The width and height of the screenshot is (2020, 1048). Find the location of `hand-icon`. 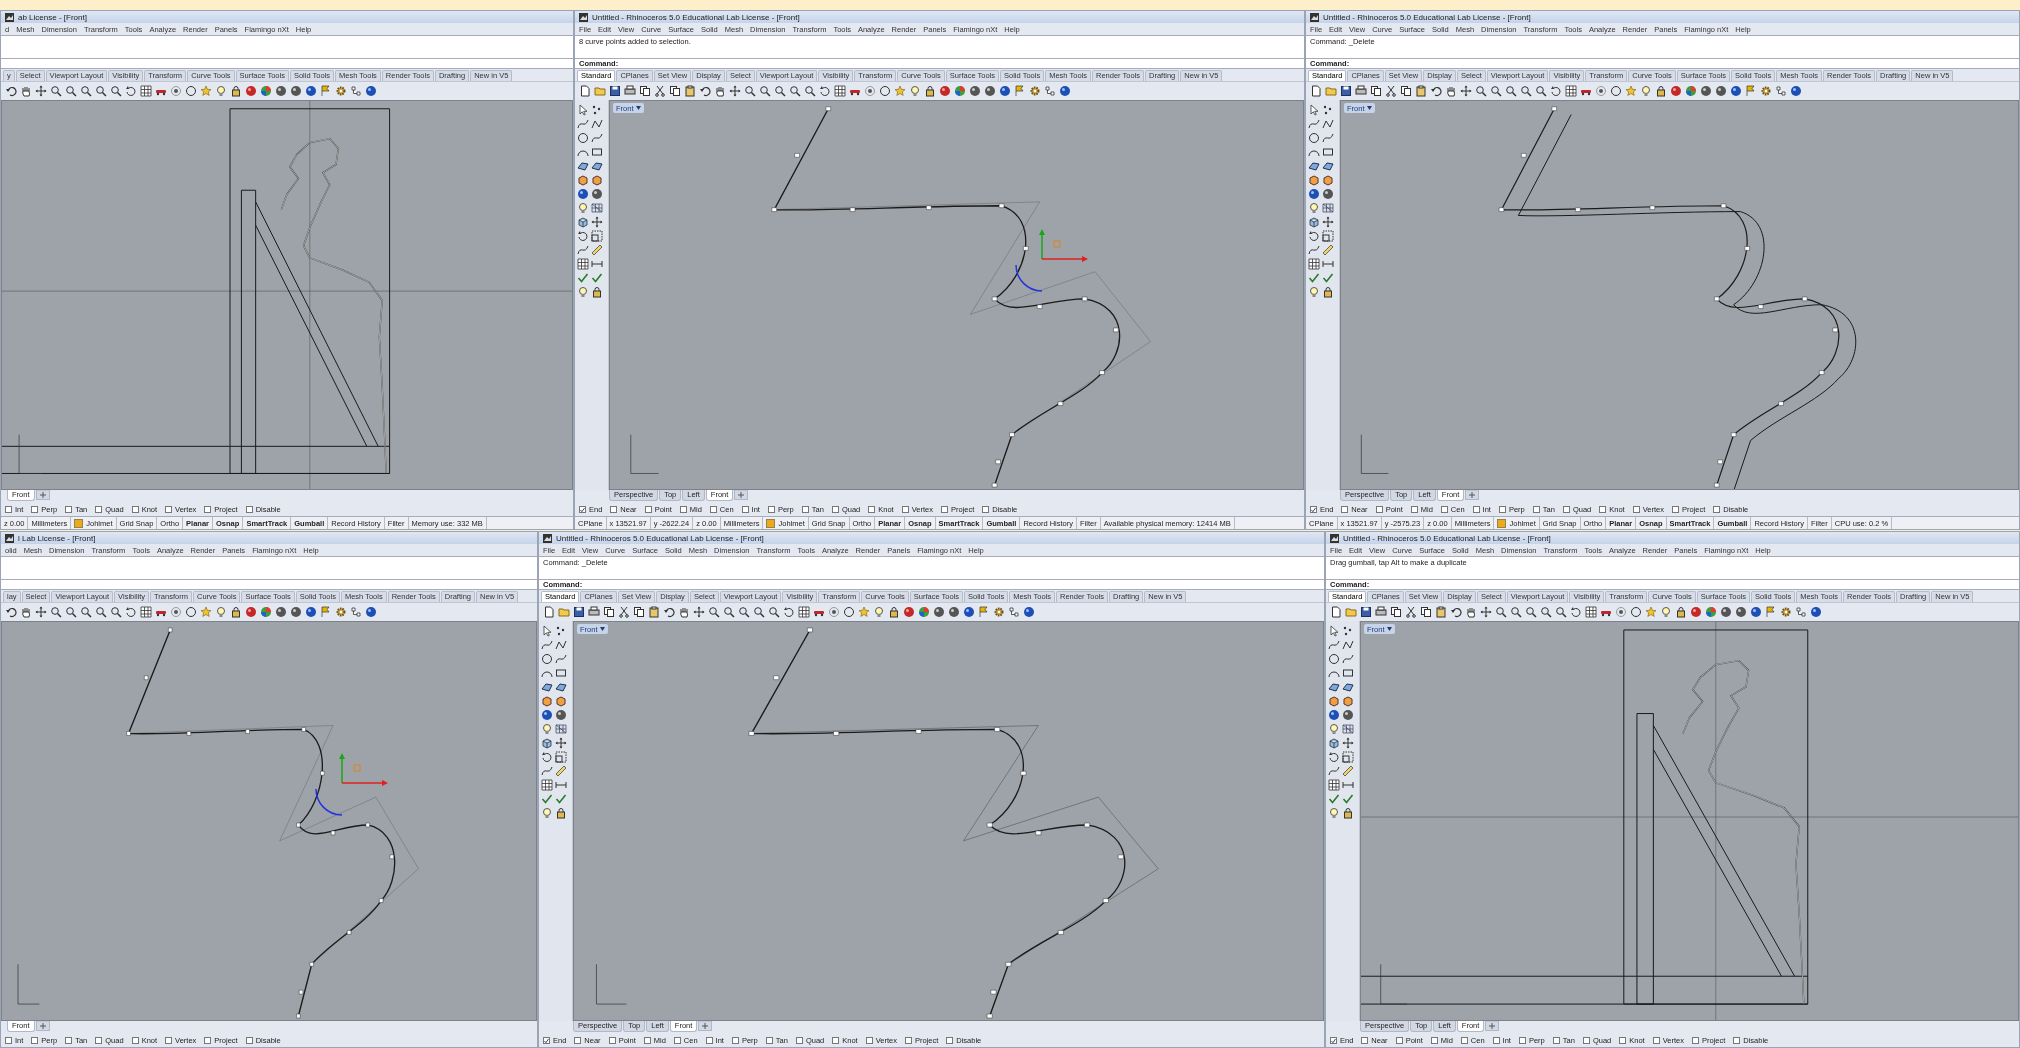

hand-icon is located at coordinates (684, 612).